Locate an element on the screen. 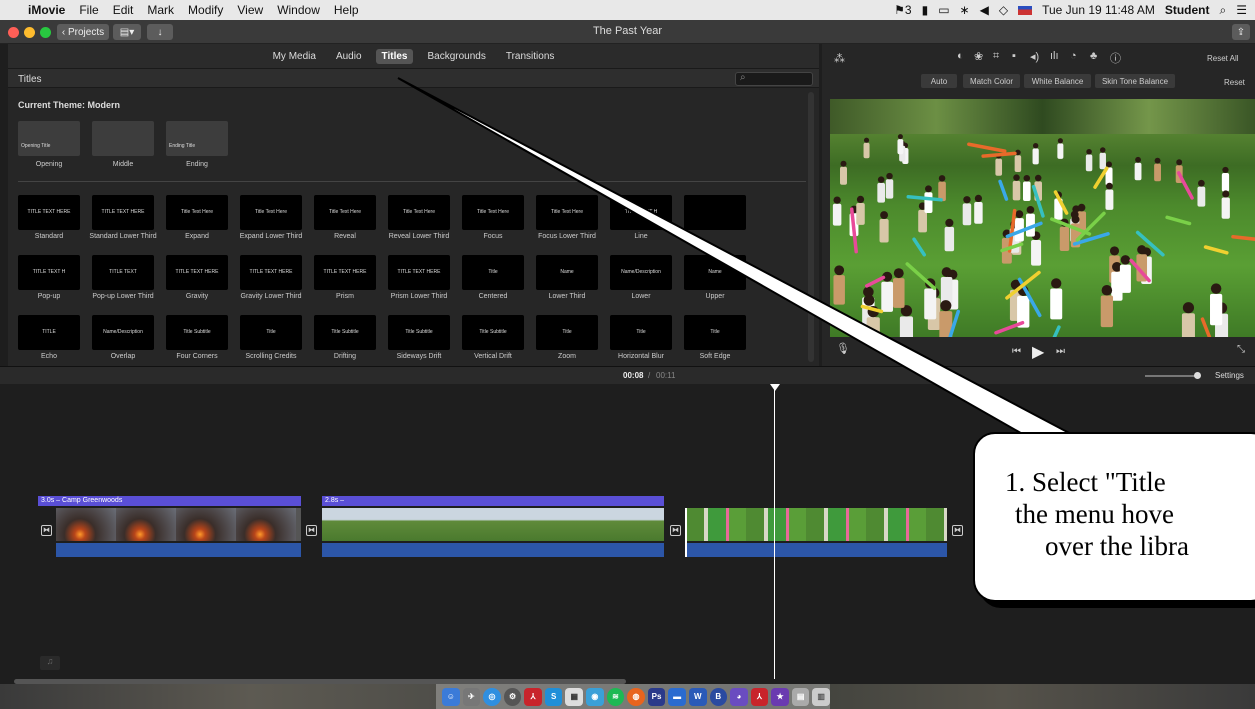 Image resolution: width=1255 pixels, height=709 pixels. word-icon: W is located at coordinates (697, 696).